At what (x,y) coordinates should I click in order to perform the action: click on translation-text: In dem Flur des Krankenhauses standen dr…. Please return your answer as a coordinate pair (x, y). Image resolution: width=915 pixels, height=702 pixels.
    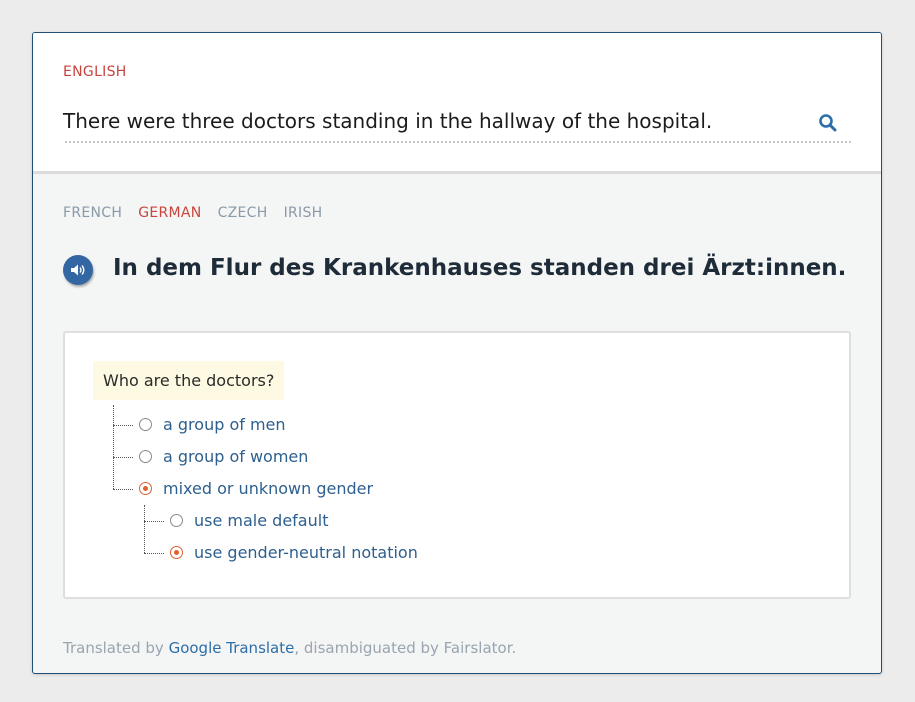
    Looking at the image, I should click on (480, 268).